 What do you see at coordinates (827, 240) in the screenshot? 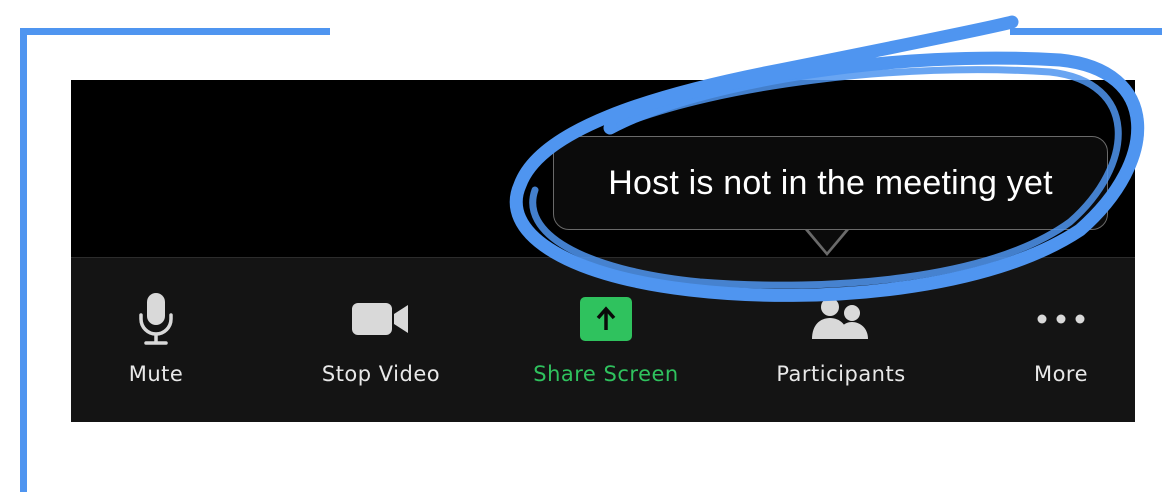
I see `tooltip-arrow-fill` at bounding box center [827, 240].